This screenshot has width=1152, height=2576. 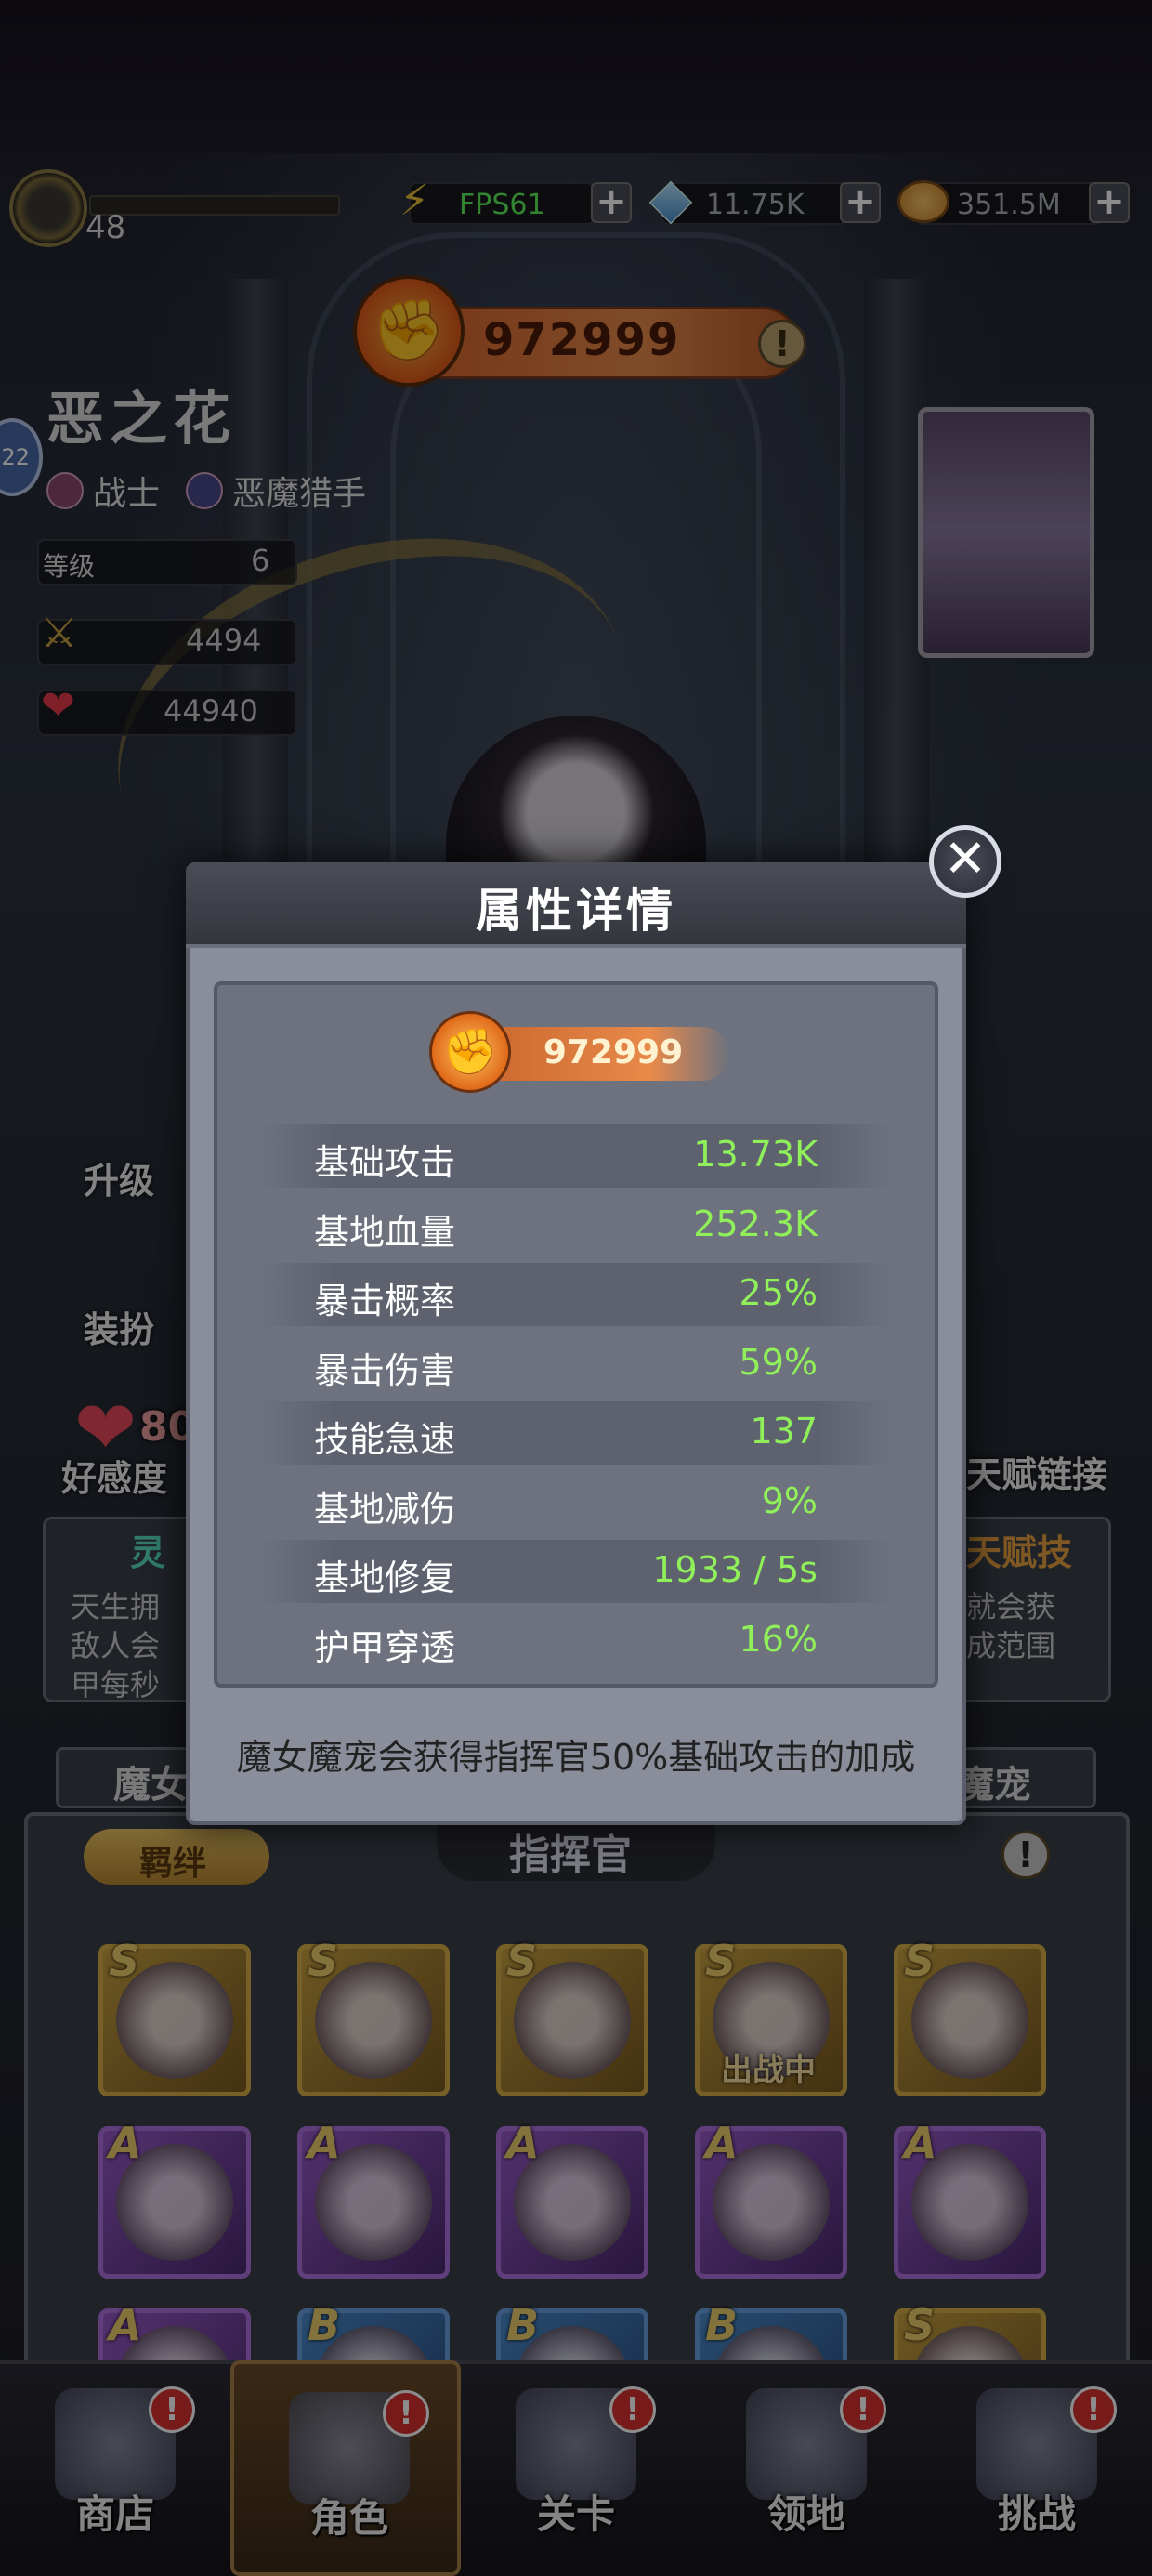 I want to click on attribute-row: 基础攻击 13.73K, so click(x=576, y=1156).